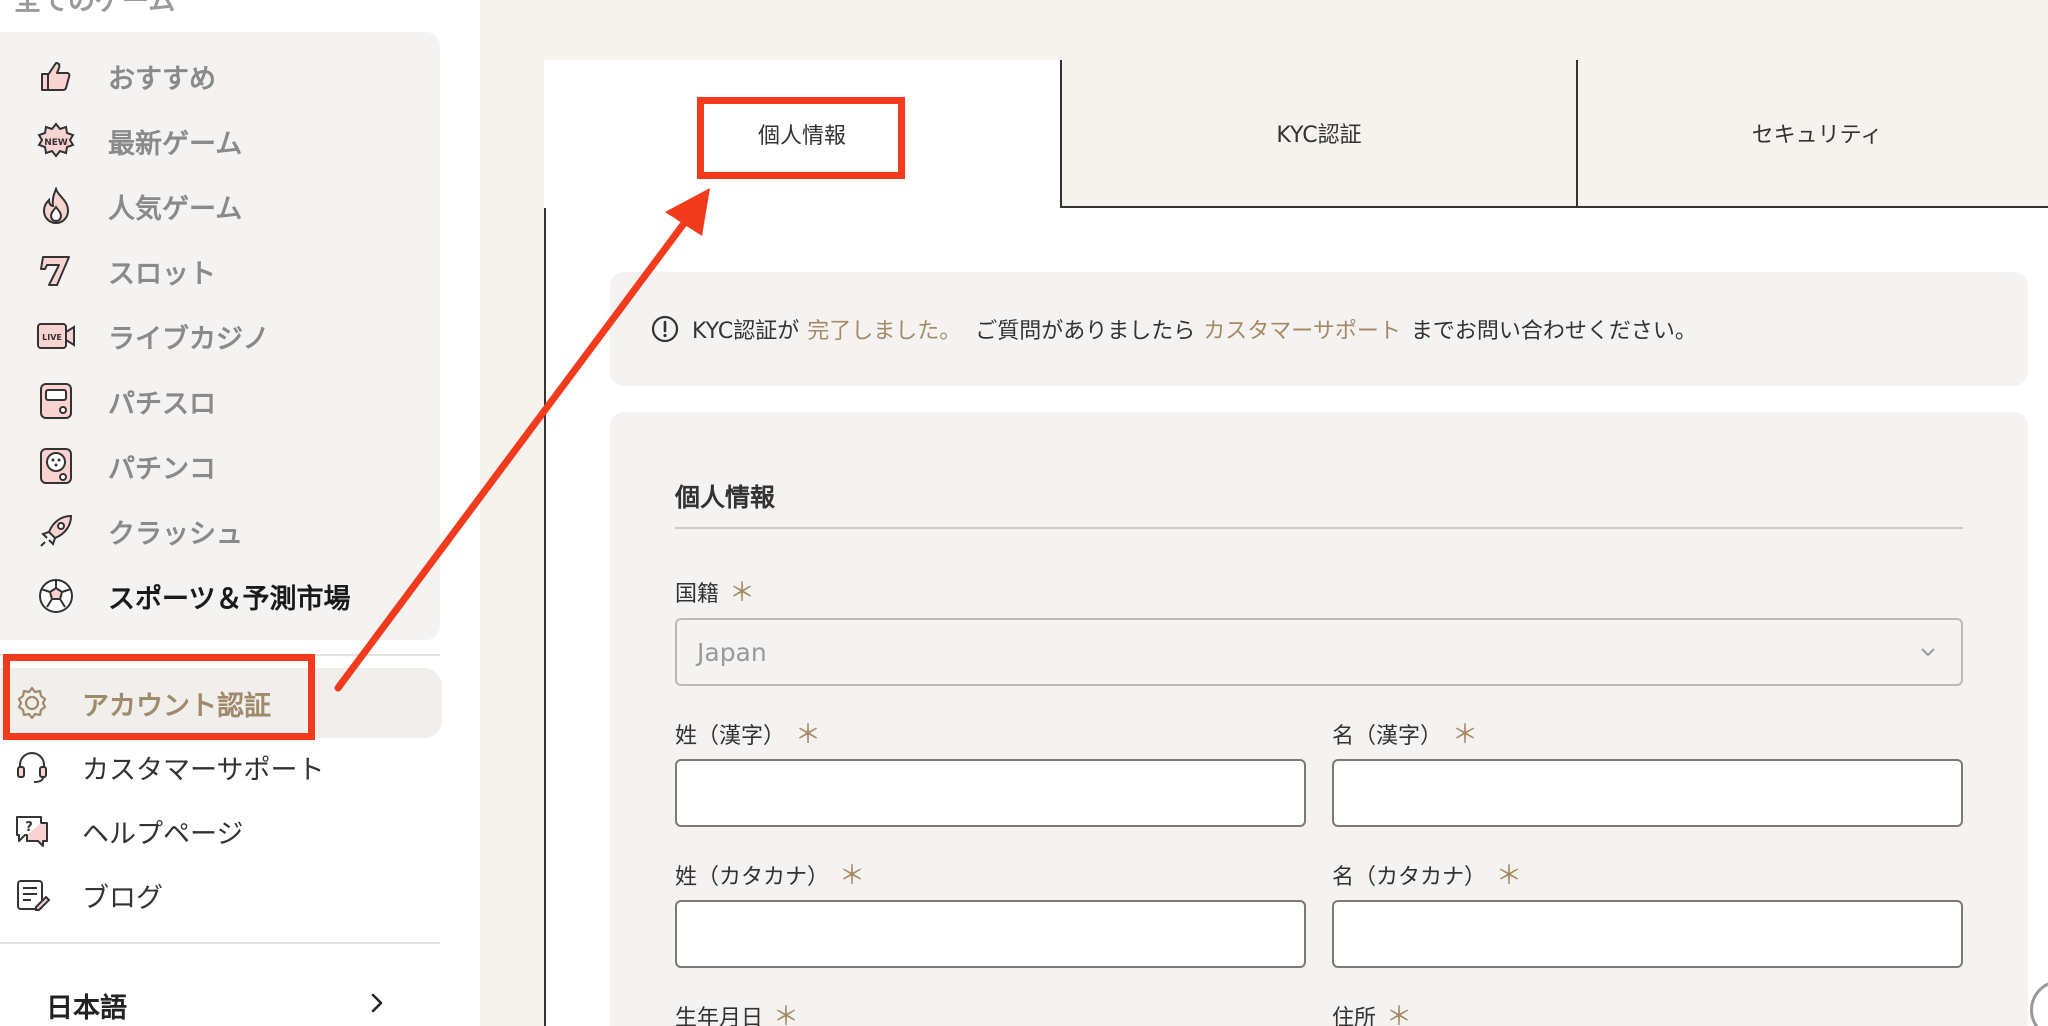 This screenshot has height=1026, width=2048. What do you see at coordinates (1647, 934) in the screenshot?
I see `first-name-kana-input` at bounding box center [1647, 934].